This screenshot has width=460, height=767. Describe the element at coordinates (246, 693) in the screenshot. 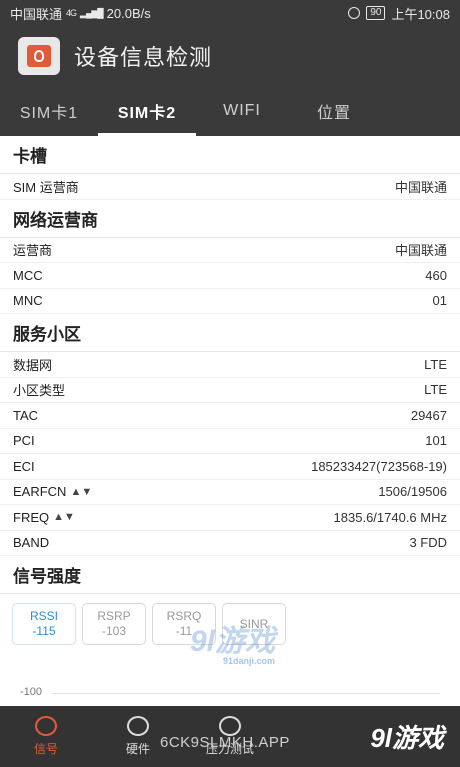

I see `chart-gridline` at that location.